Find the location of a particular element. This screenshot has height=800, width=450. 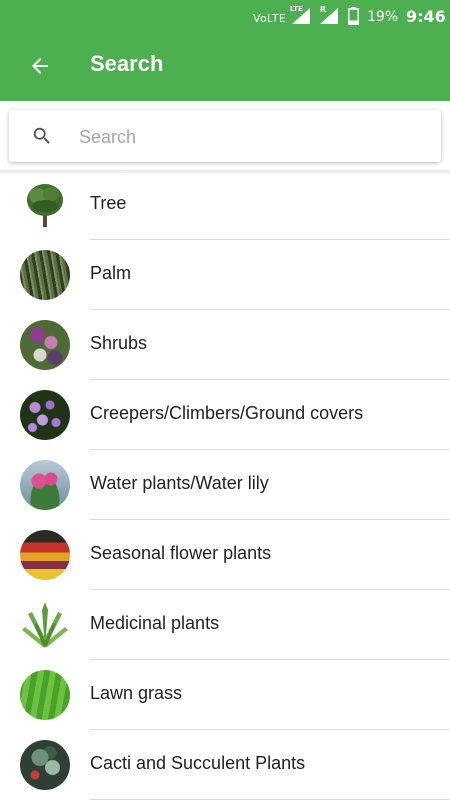

list-item-cacti: Cacti and Succulent Plants is located at coordinates (225, 765).